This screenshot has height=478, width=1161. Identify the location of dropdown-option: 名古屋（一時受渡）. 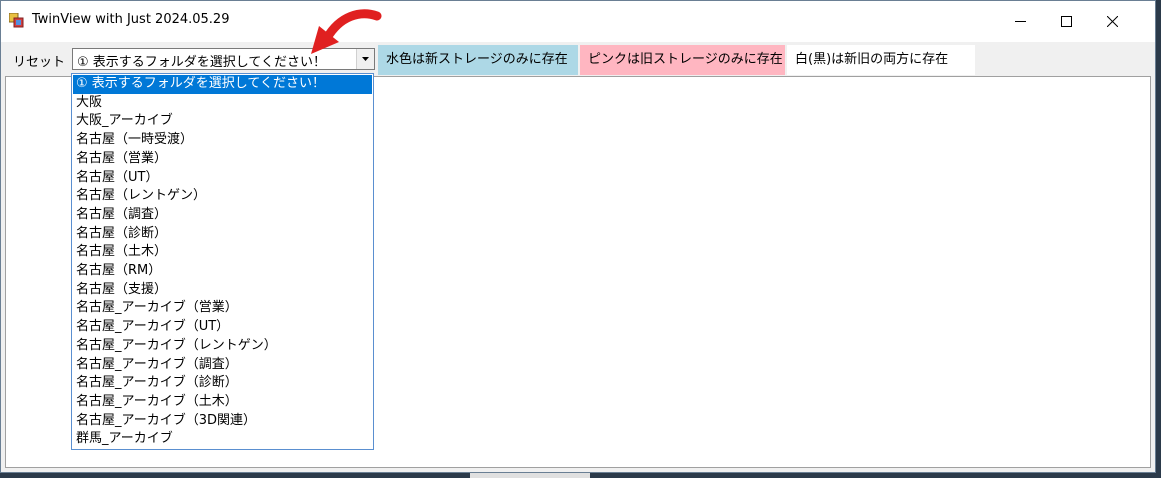
(222, 140).